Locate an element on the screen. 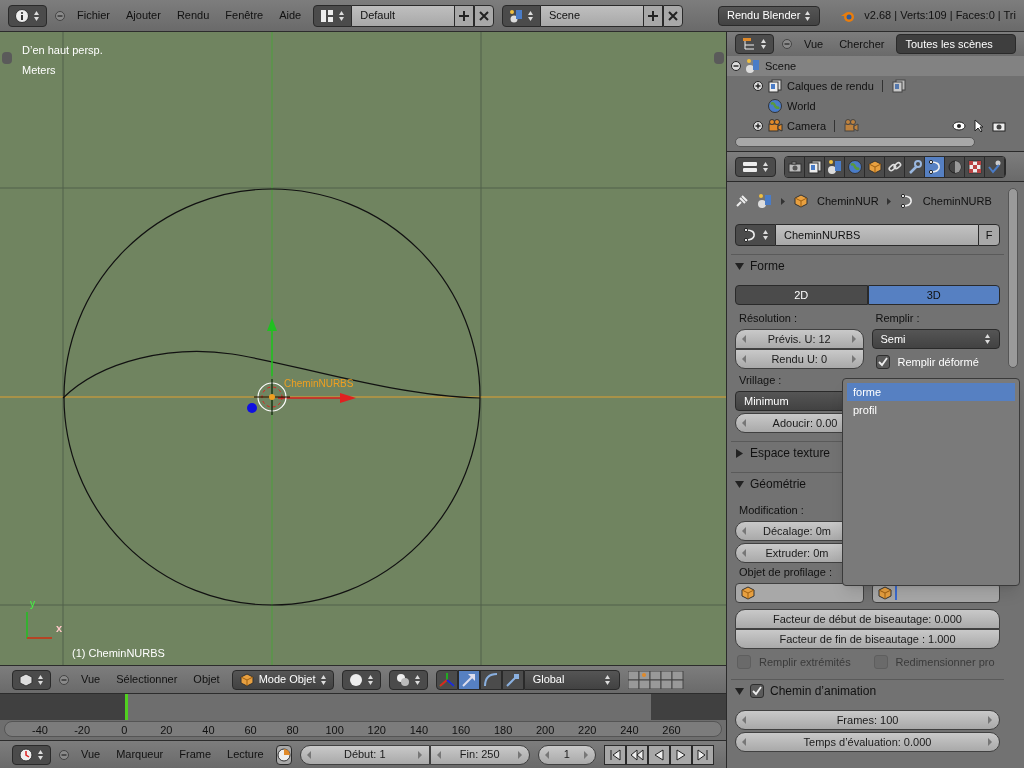  frame-tick-label: 20 is located at coordinates (166, 730).